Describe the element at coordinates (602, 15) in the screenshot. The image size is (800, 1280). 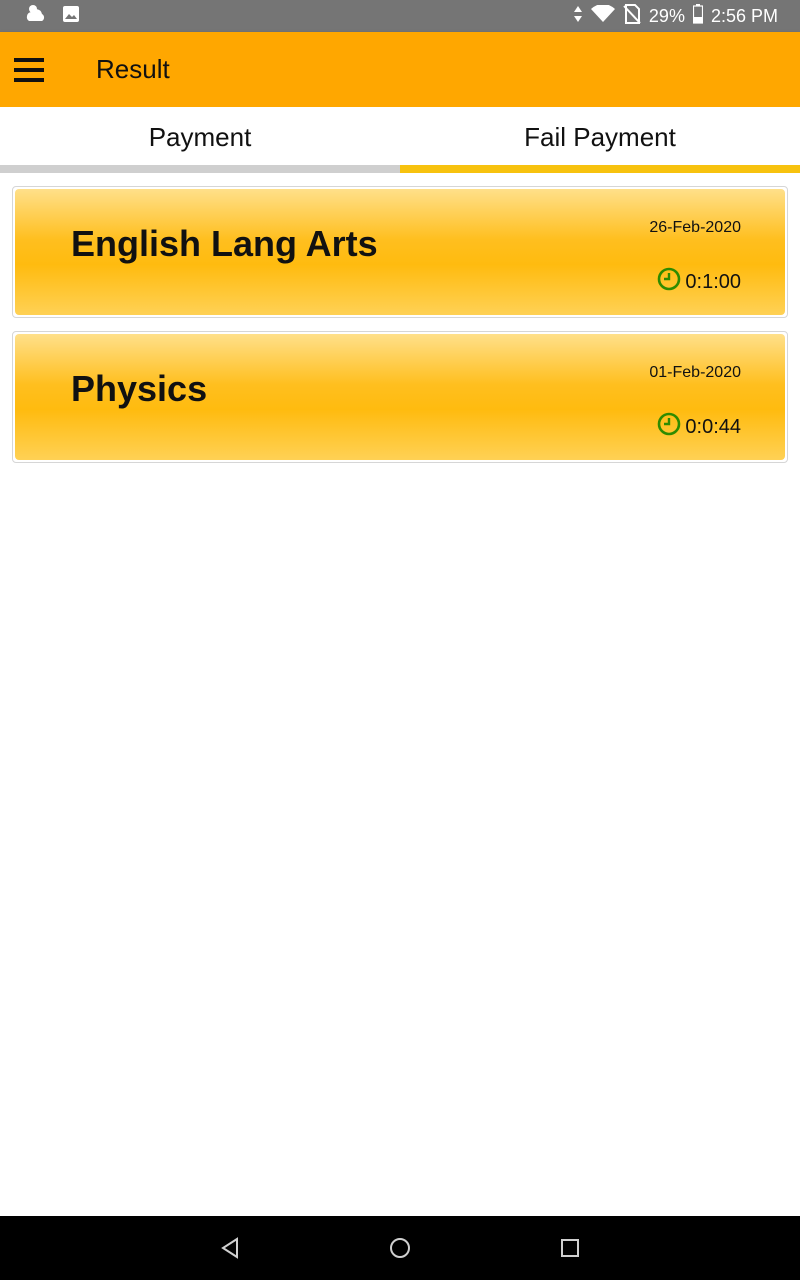
I see `wifi-icon` at that location.